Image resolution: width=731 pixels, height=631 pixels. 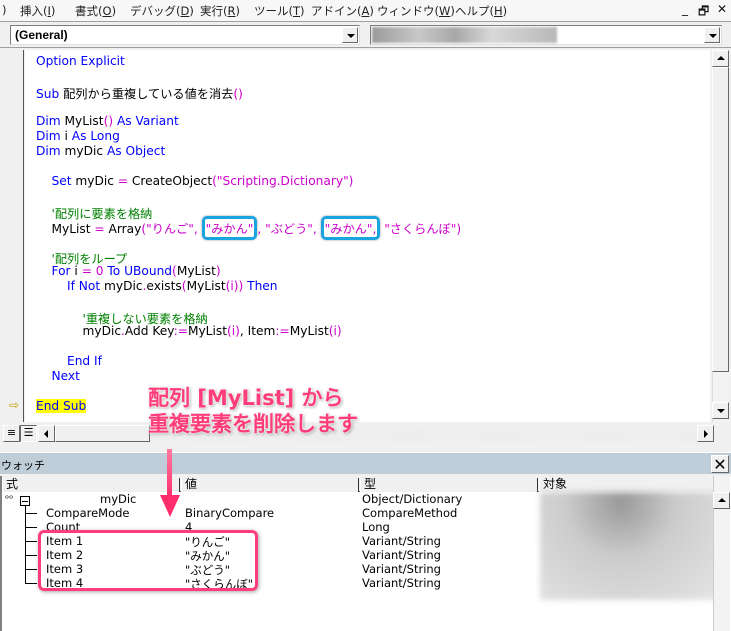 What do you see at coordinates (626, 485) in the screenshot?
I see `column-header-context: 対象` at bounding box center [626, 485].